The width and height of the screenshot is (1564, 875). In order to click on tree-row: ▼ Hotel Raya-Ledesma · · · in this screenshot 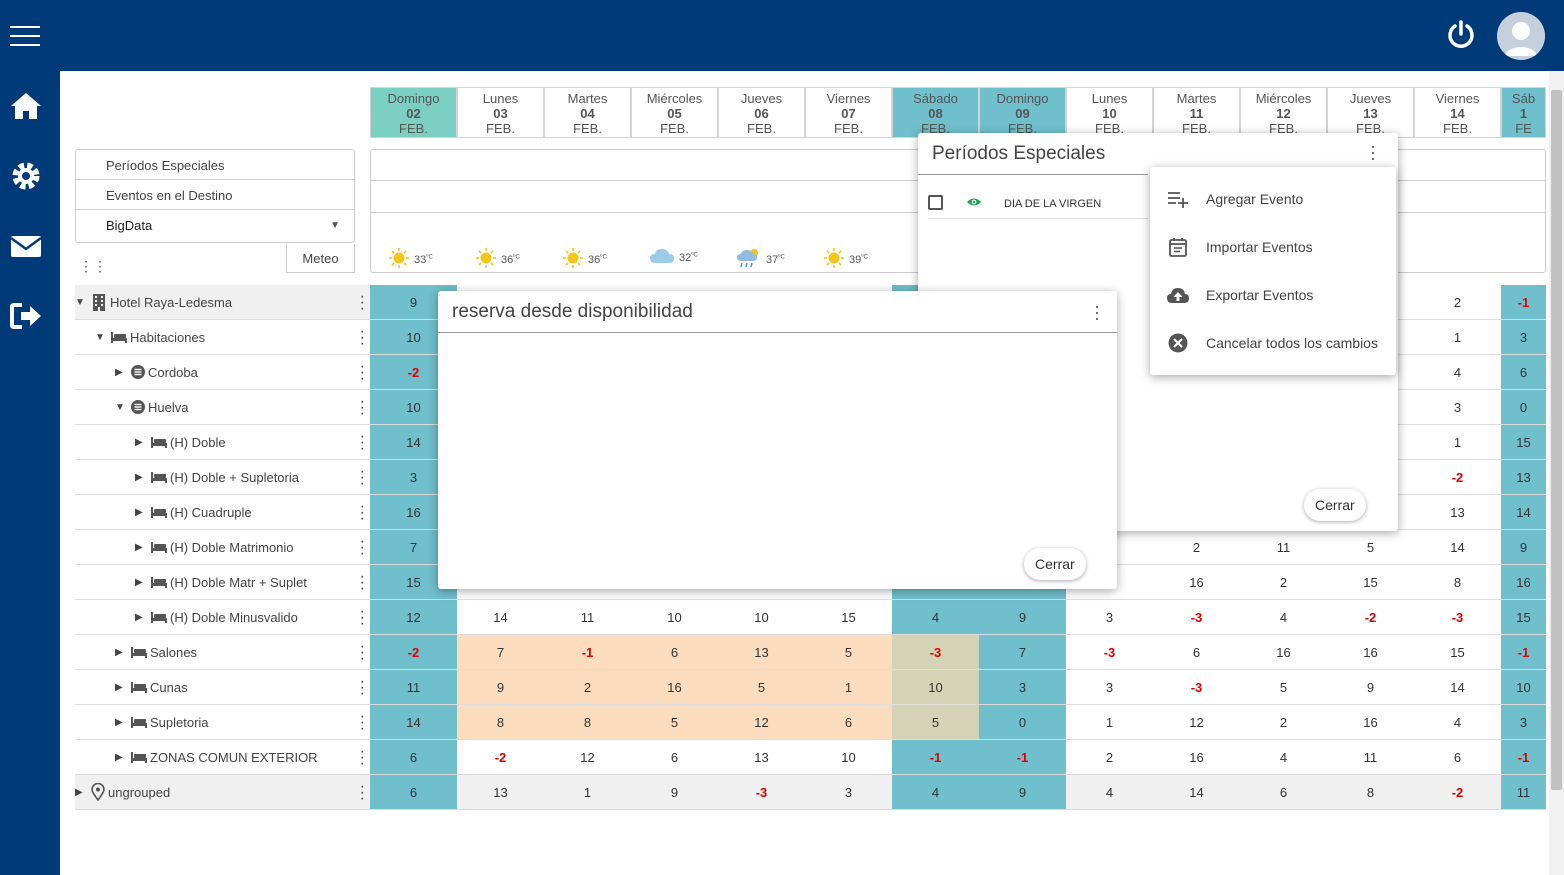, I will do `click(222, 302)`.